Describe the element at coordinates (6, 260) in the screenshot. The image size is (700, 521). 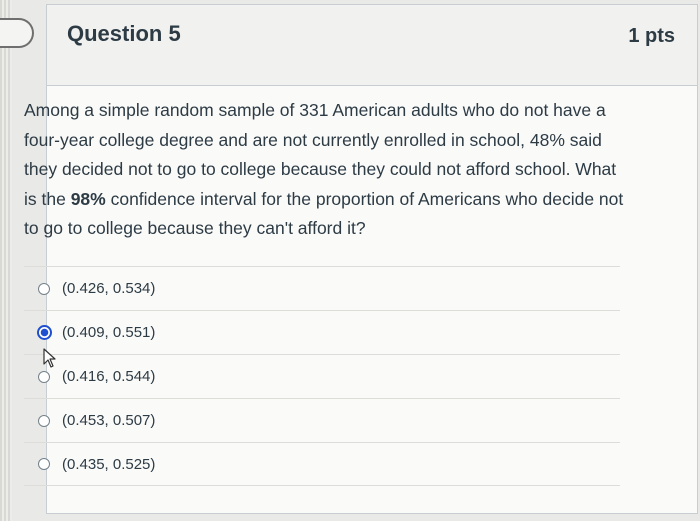
I see `left-margin-stripe` at that location.